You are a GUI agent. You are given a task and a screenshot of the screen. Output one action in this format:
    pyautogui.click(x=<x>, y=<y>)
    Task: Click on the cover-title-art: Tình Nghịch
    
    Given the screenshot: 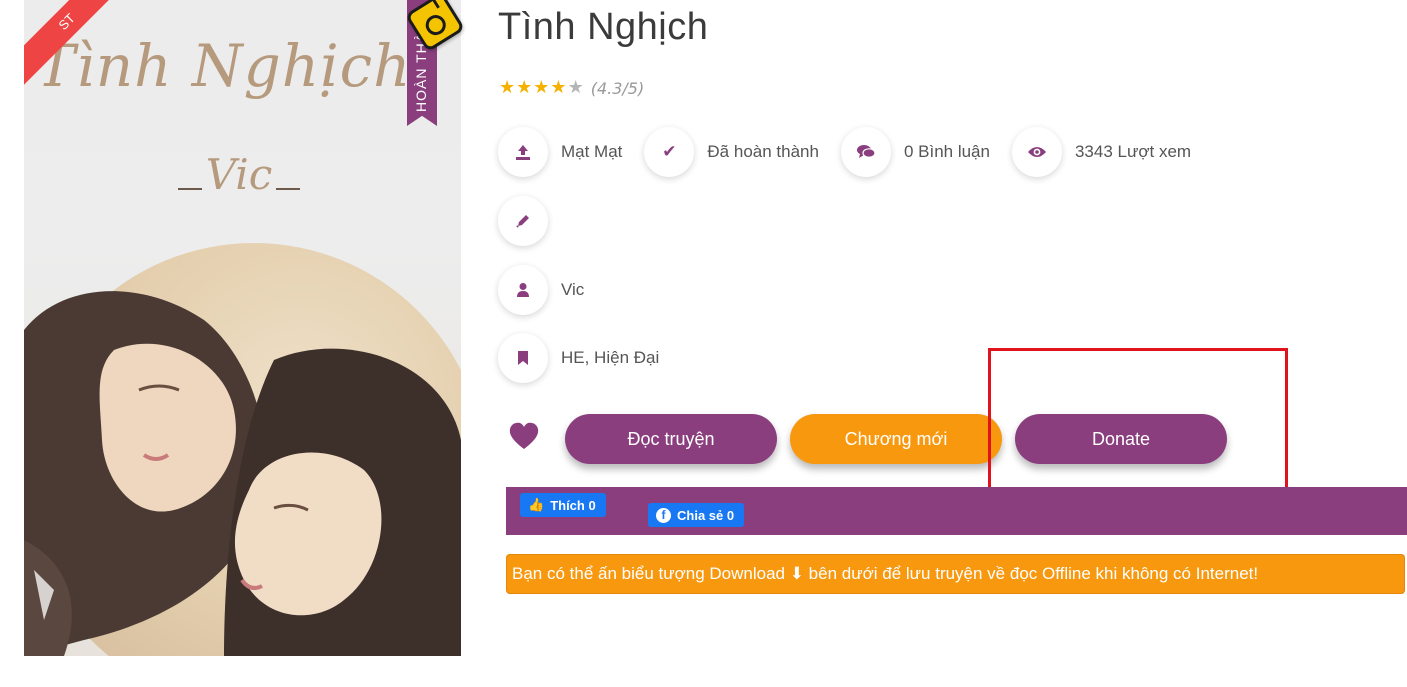 What is the action you would take?
    pyautogui.click(x=224, y=66)
    